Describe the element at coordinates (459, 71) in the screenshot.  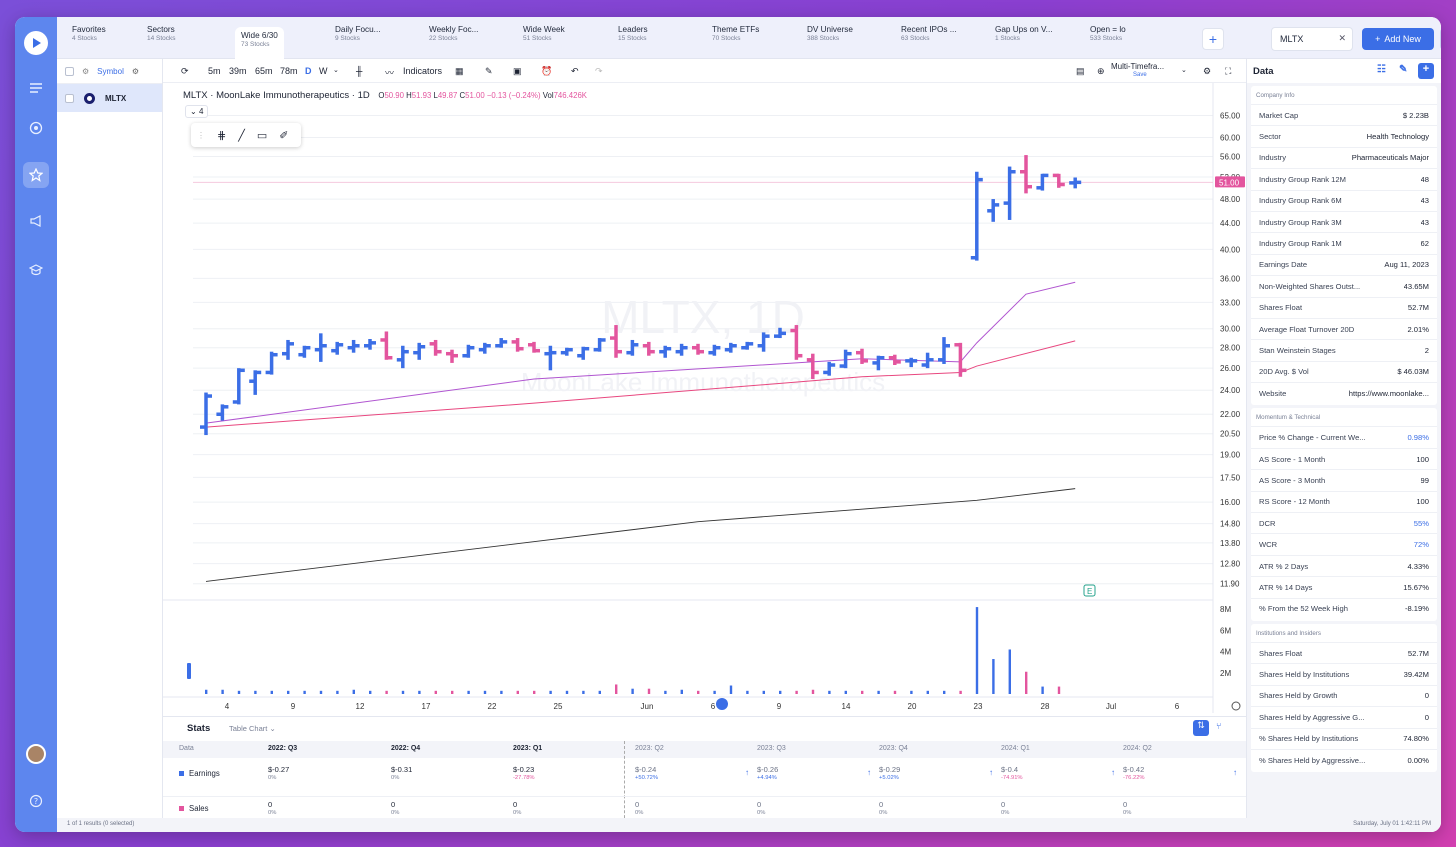
I see `templates-icon: ▦` at that location.